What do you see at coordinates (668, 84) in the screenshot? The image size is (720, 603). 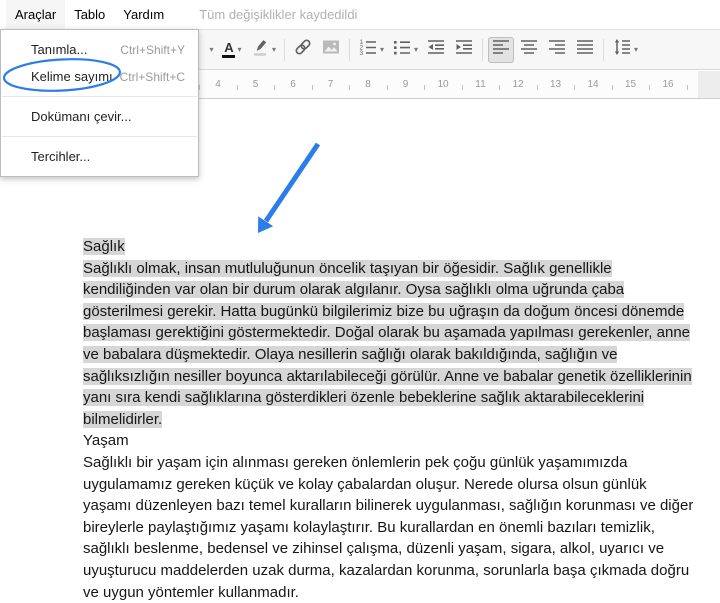 I see `ruler-number: 16` at bounding box center [668, 84].